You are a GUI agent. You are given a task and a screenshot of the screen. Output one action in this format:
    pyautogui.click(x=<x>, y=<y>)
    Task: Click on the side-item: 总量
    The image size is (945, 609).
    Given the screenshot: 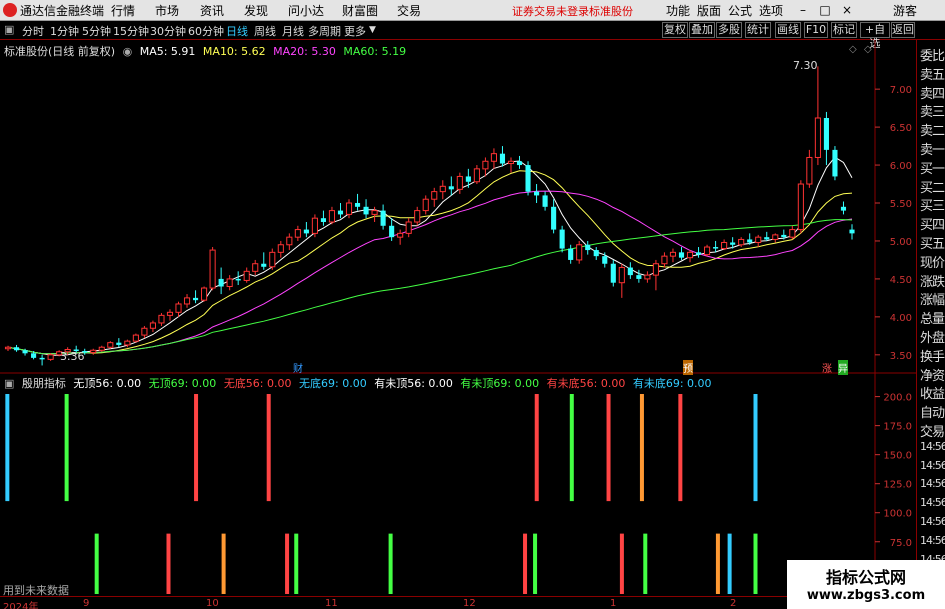 What is the action you would take?
    pyautogui.click(x=932, y=317)
    